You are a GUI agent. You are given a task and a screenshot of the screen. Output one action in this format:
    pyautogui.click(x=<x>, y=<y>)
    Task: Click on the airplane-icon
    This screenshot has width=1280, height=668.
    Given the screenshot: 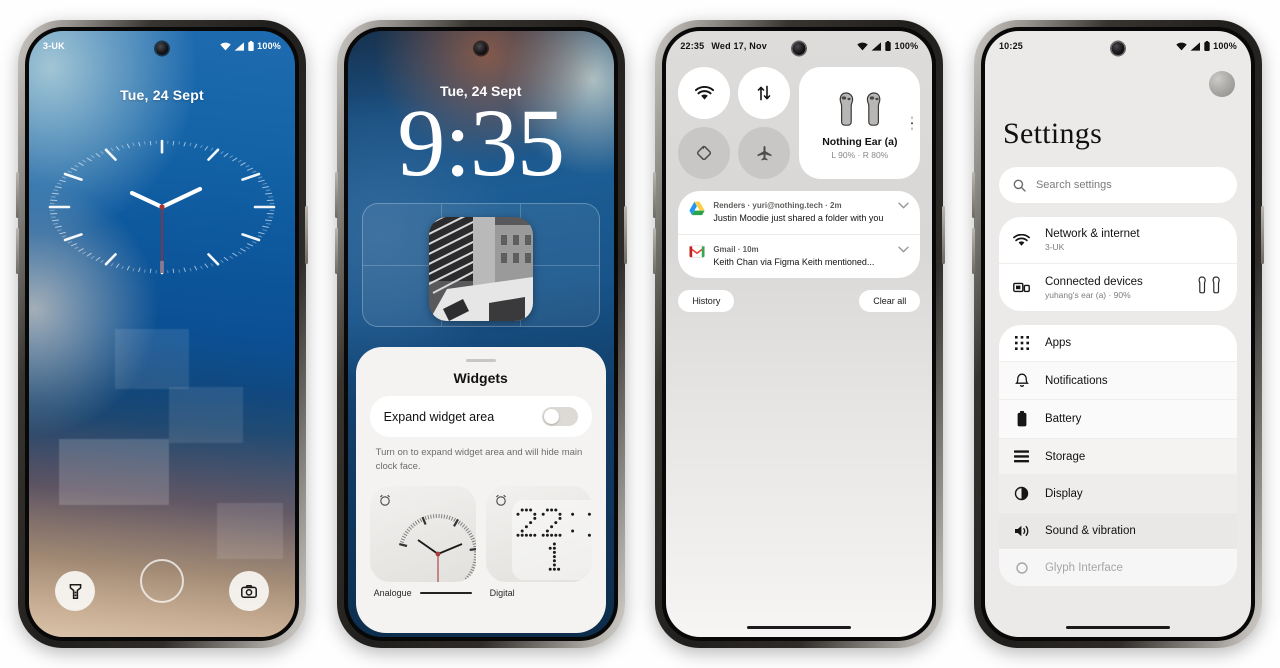 What is the action you would take?
    pyautogui.click(x=764, y=152)
    